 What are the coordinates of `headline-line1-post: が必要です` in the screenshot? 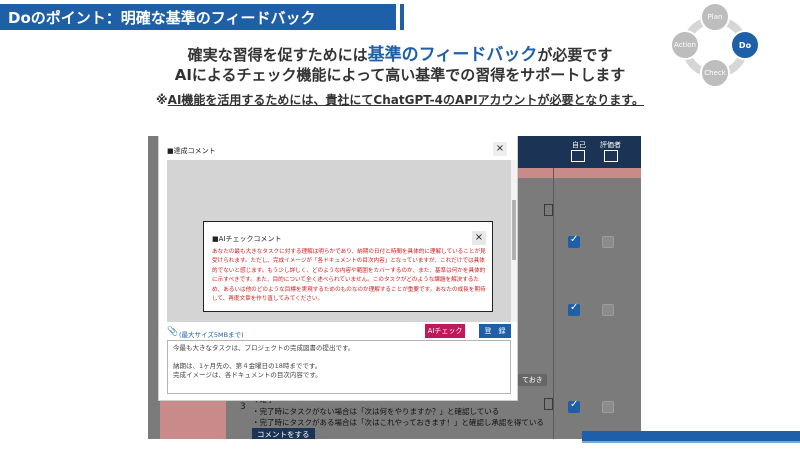 It's located at (575, 55).